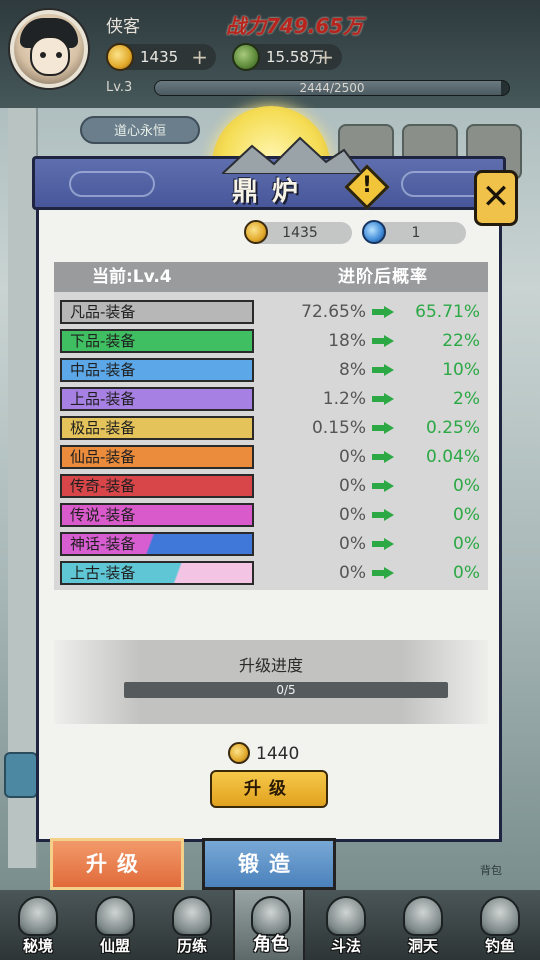 This screenshot has height=960, width=540. What do you see at coordinates (278, 754) in the screenshot?
I see `upgrade-cost-value: 1440` at bounding box center [278, 754].